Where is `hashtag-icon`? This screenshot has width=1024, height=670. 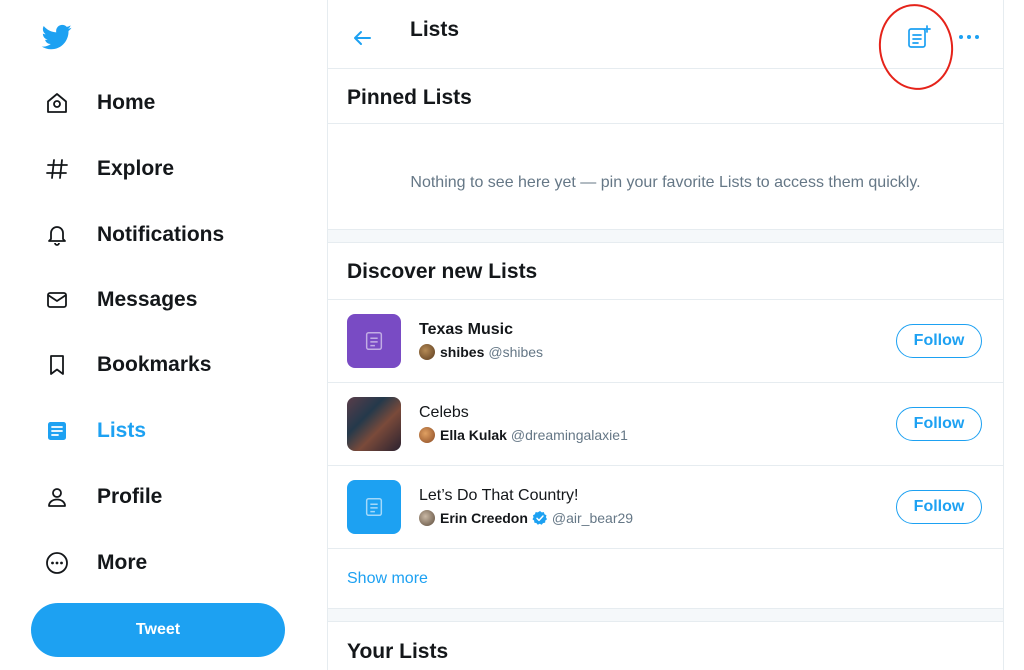
hashtag-icon is located at coordinates (57, 169).